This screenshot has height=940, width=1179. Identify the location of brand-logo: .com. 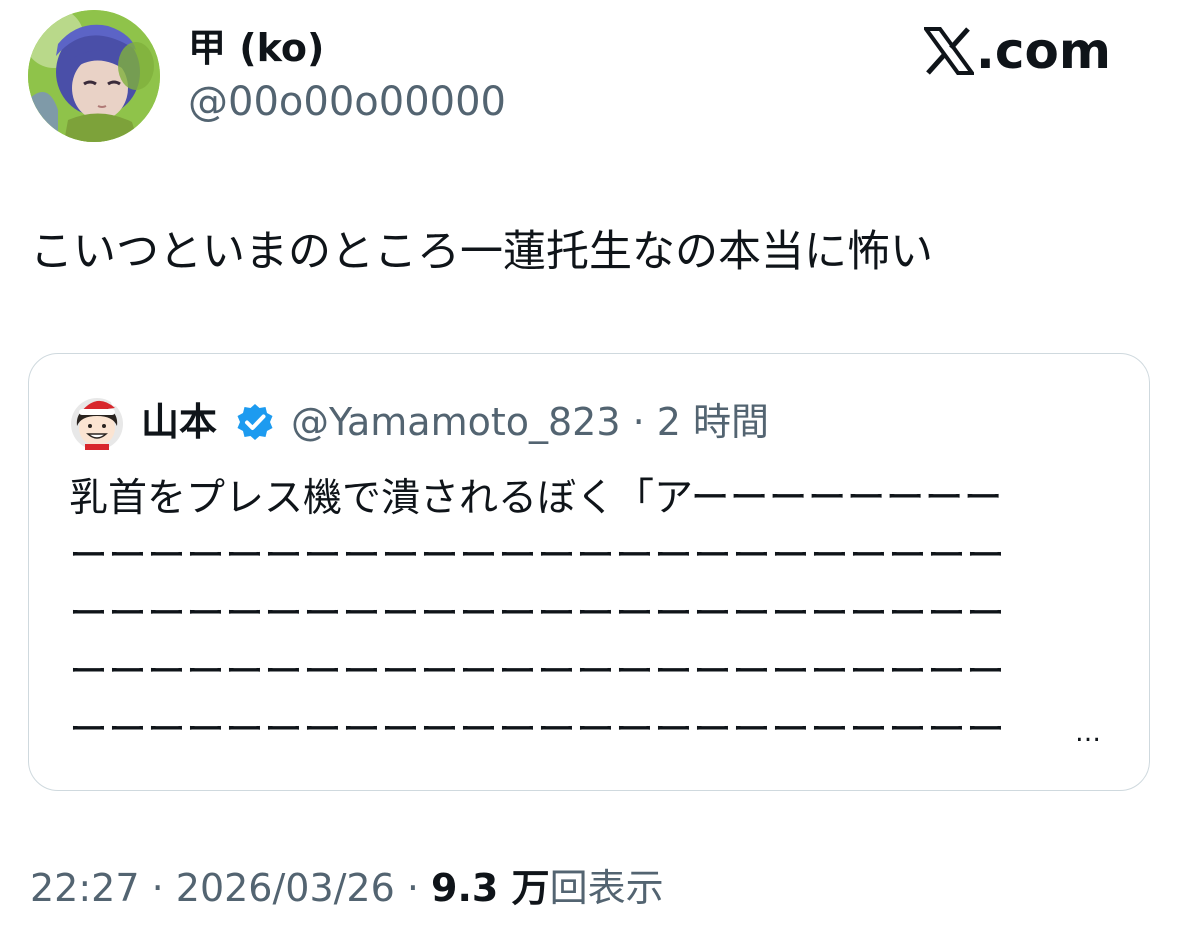
(1017, 51).